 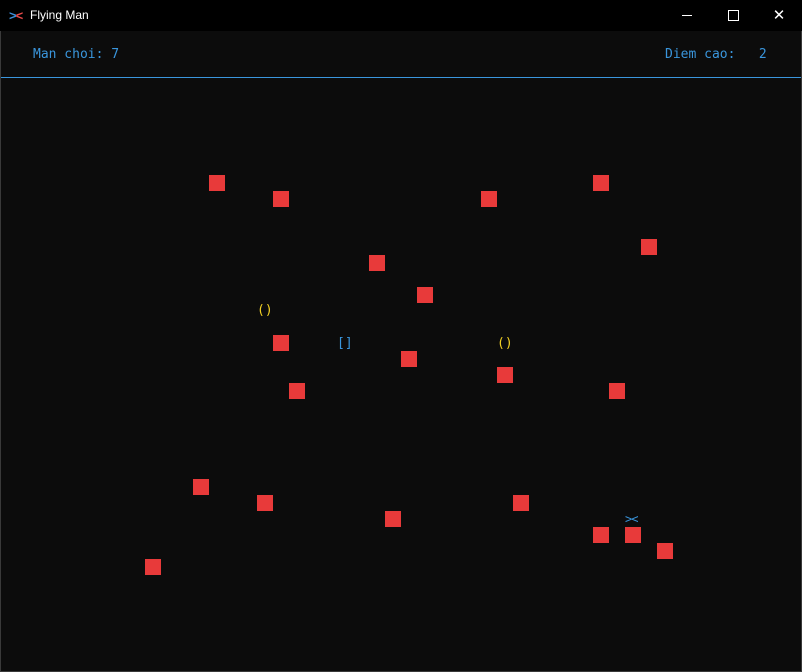 I want to click on close-button: ✕, so click(x=779, y=15).